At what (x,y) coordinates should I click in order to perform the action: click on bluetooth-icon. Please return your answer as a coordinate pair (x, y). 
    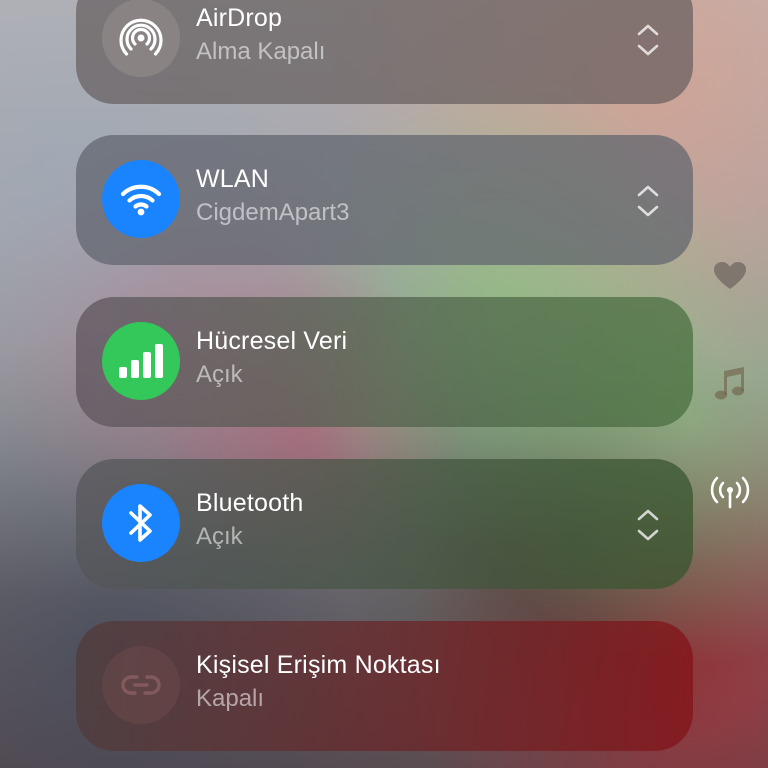
    Looking at the image, I should click on (140, 523).